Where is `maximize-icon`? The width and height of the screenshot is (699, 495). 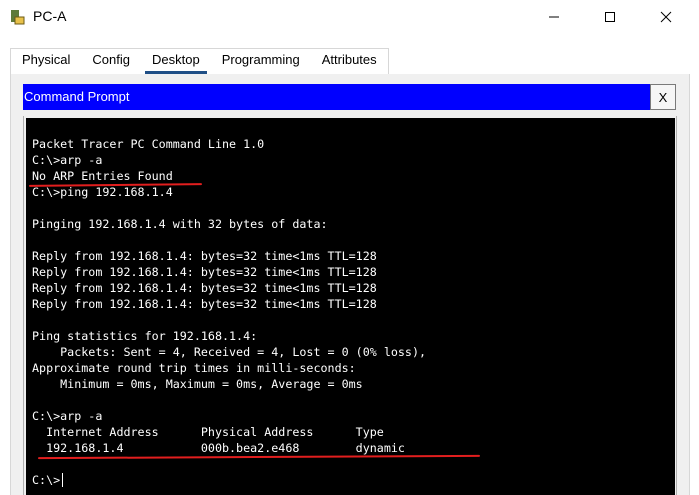
maximize-icon is located at coordinates (610, 17).